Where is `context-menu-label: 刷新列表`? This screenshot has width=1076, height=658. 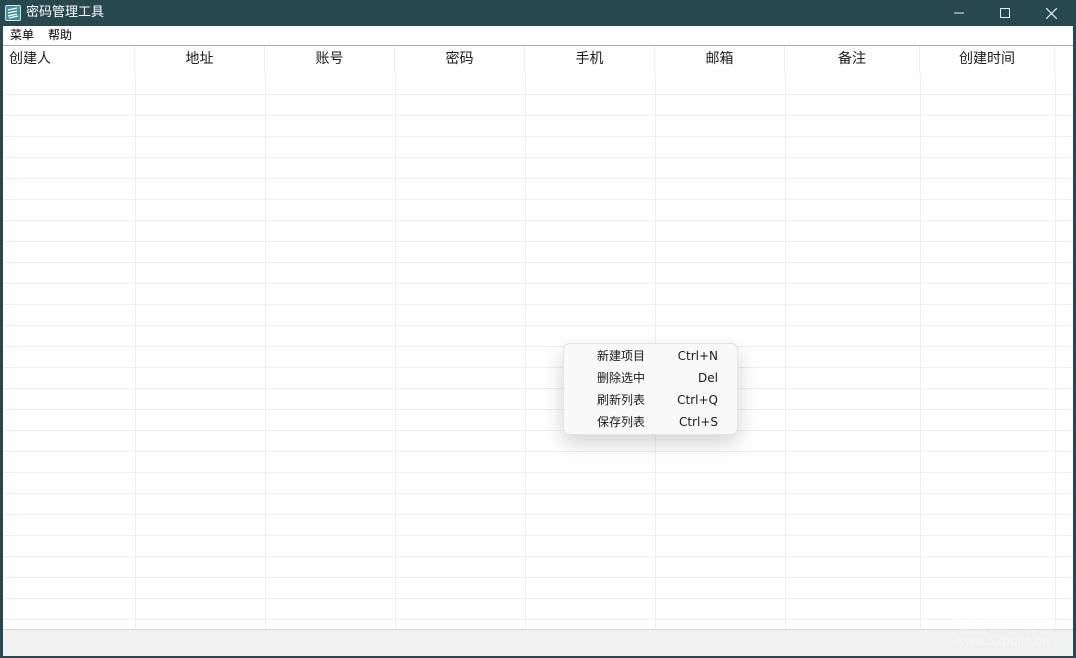
context-menu-label: 刷新列表 is located at coordinates (621, 400).